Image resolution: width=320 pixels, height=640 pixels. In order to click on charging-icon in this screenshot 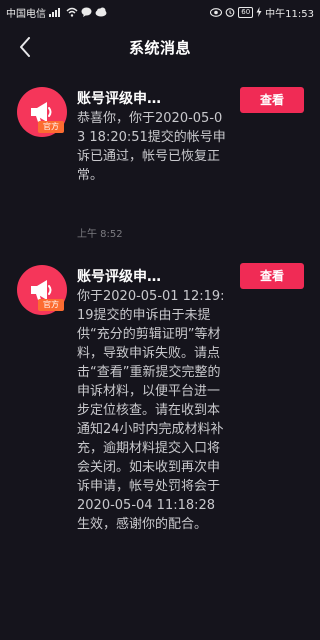, I will do `click(259, 12)`.